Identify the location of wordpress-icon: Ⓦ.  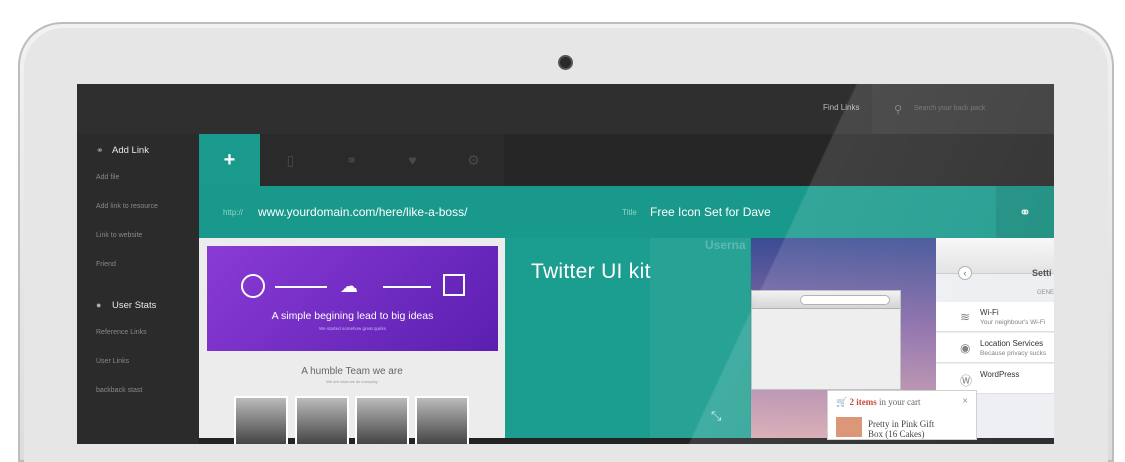
(966, 381).